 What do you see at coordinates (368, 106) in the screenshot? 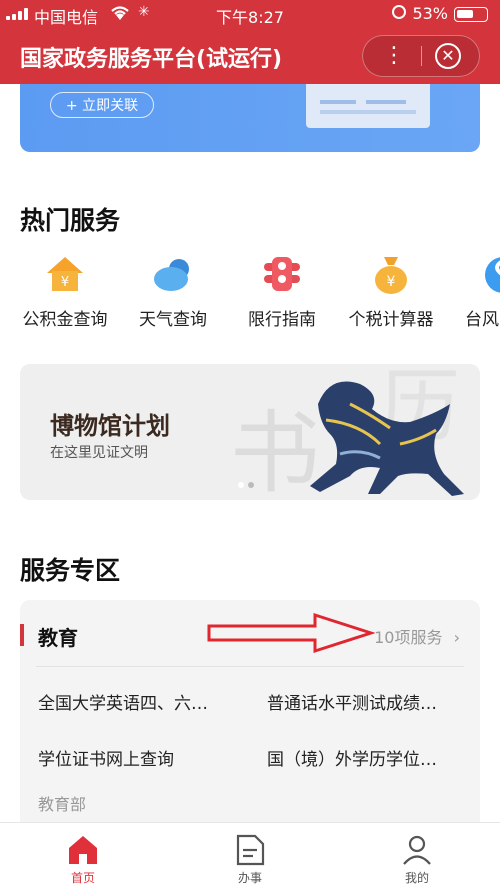
I see `banner-illustration` at bounding box center [368, 106].